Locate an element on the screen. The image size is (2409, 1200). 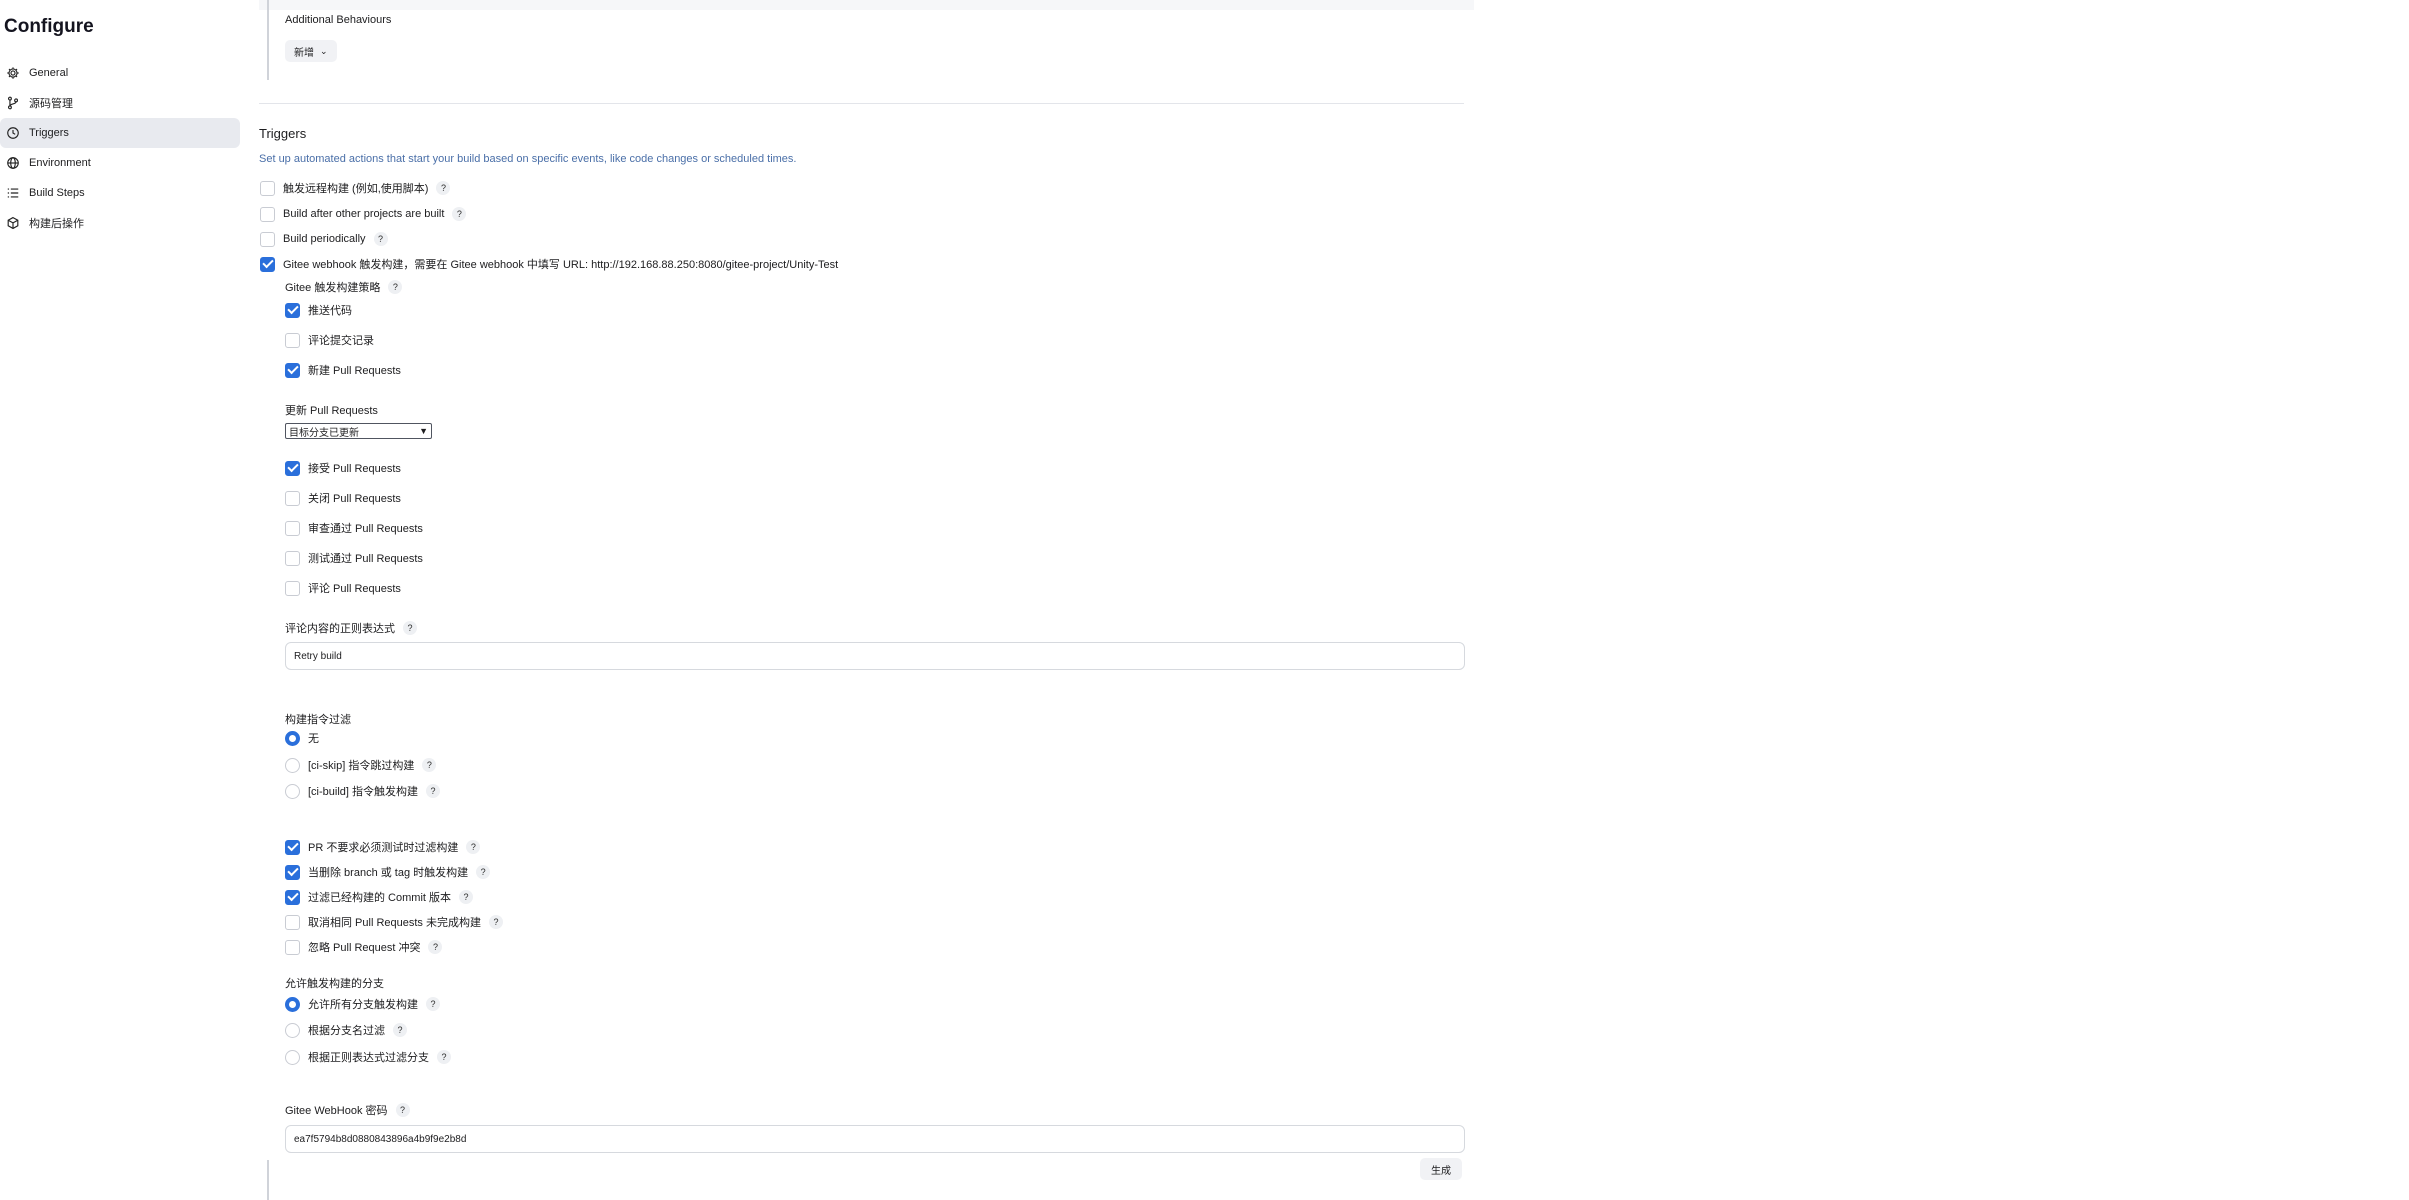
trigger-periodically-option: Build periodically ? is located at coordinates (324, 239).